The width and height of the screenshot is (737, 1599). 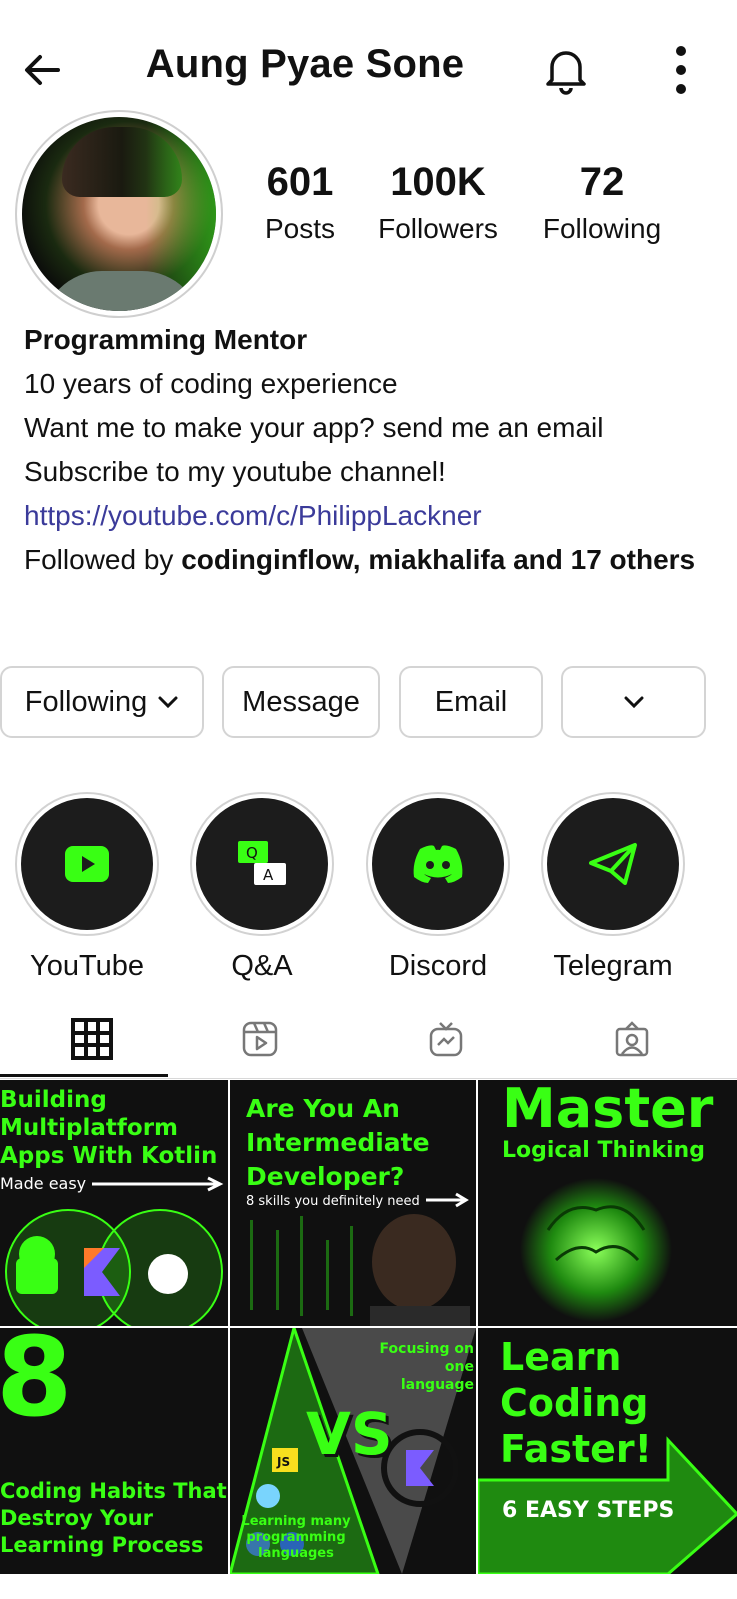 What do you see at coordinates (103, 559) in the screenshot?
I see `followed-by-prefix: Followed by` at bounding box center [103, 559].